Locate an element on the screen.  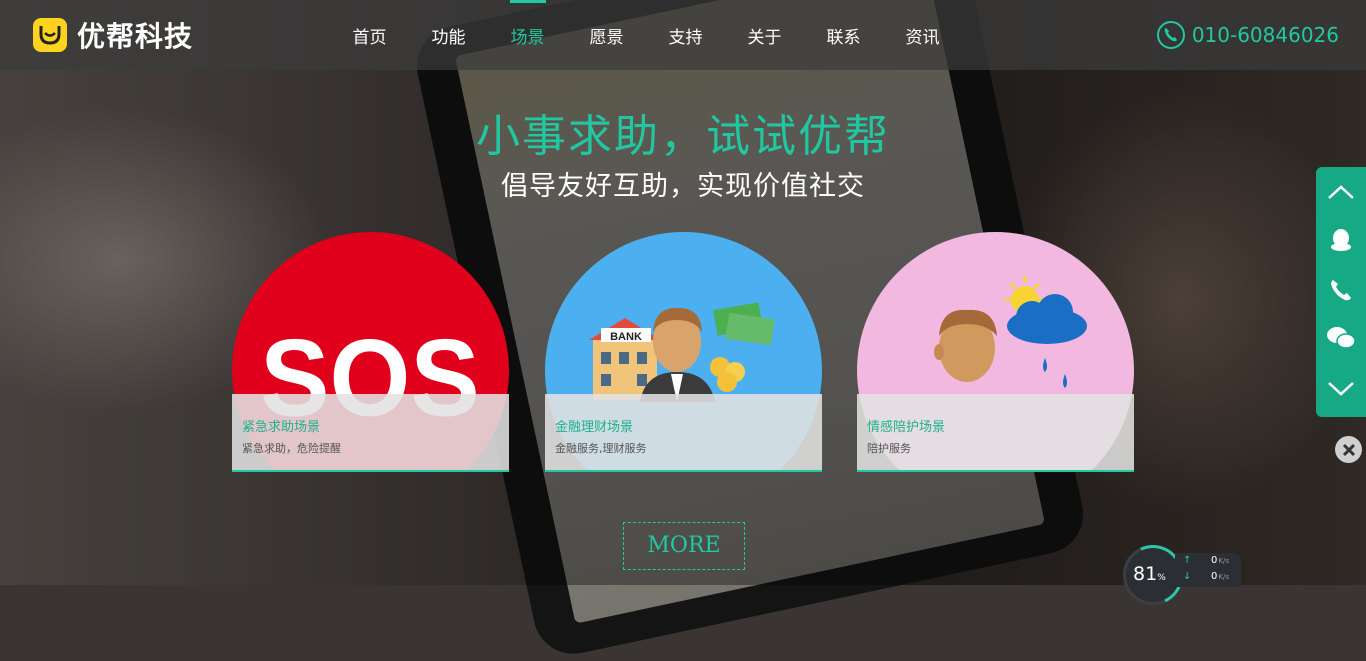
close-icon is located at coordinates (1348, 449).